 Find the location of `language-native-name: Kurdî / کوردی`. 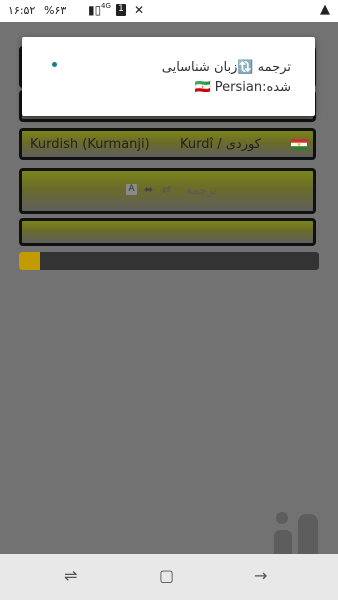

language-native-name: Kurdî / کوردی is located at coordinates (220, 144).